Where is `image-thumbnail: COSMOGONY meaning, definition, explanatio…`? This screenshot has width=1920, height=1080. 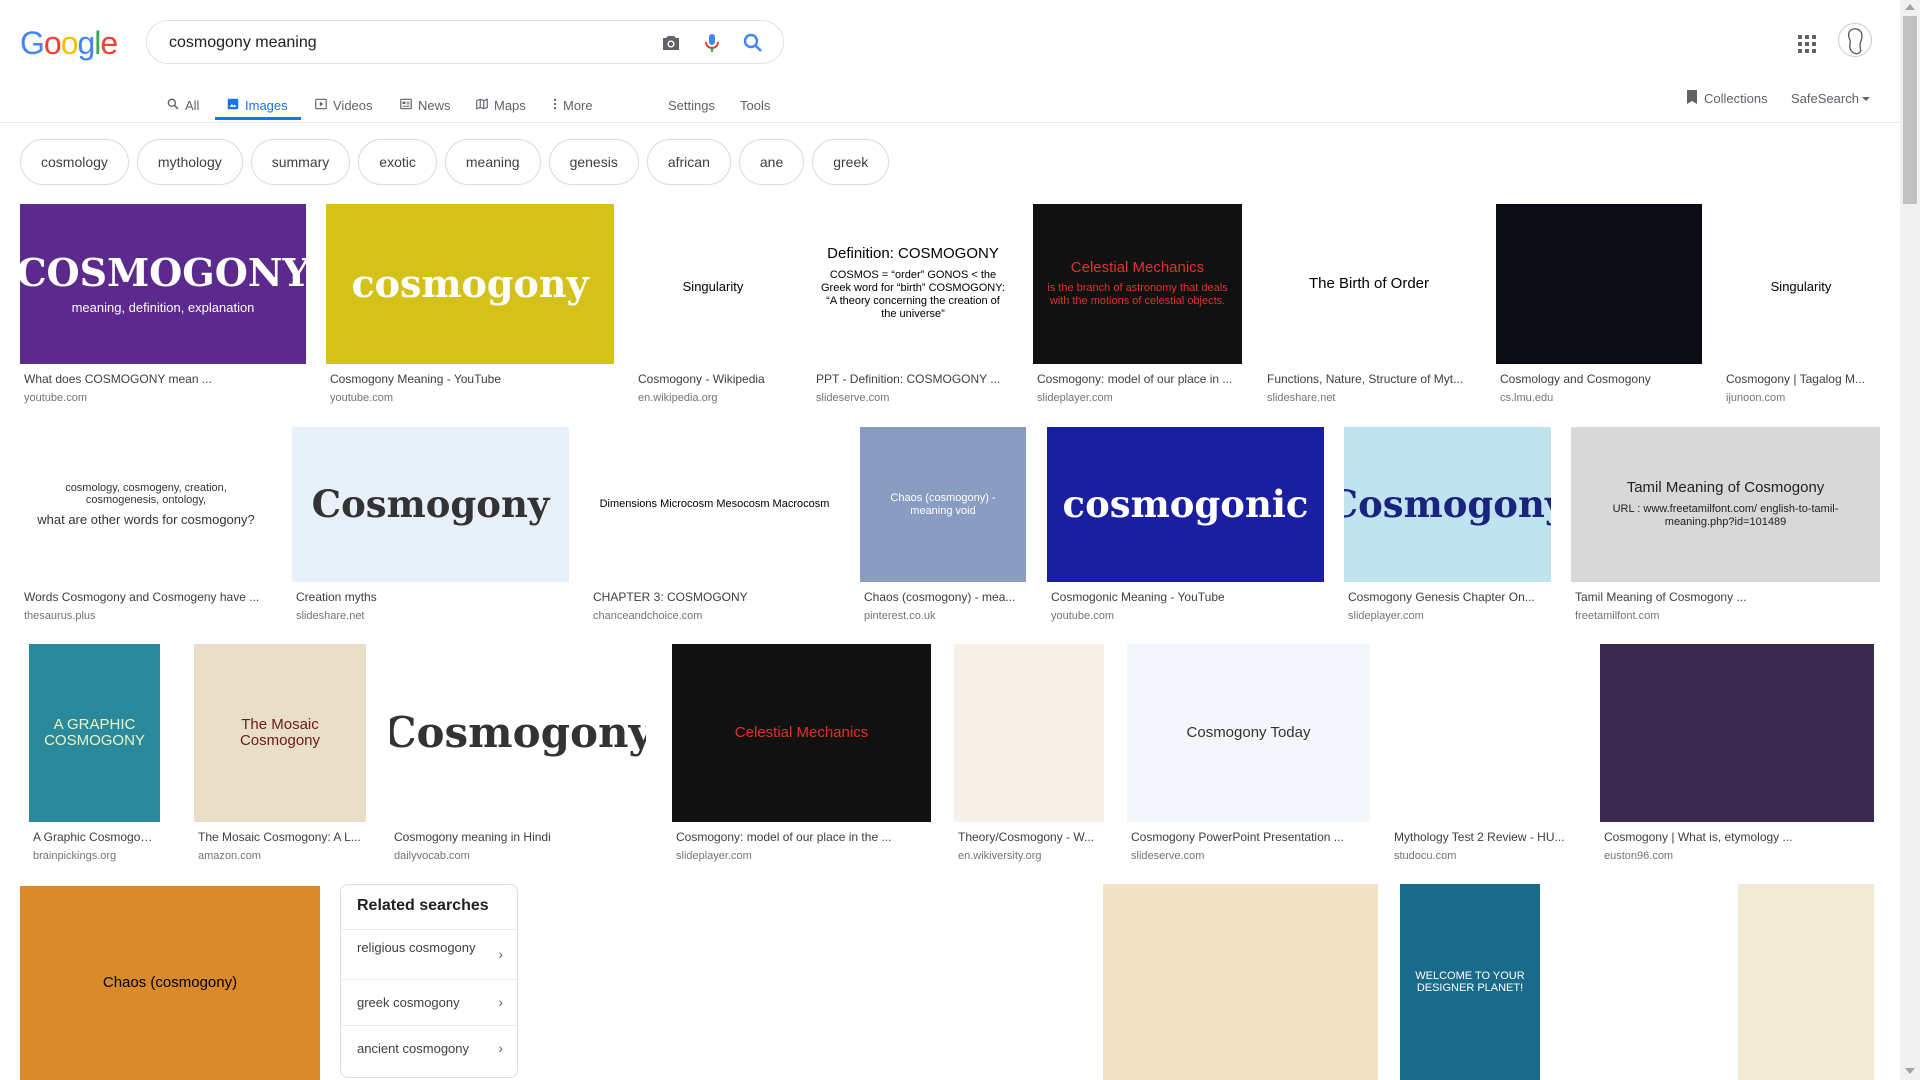 image-thumbnail: COSMOGONY meaning, definition, explanatio… is located at coordinates (163, 284).